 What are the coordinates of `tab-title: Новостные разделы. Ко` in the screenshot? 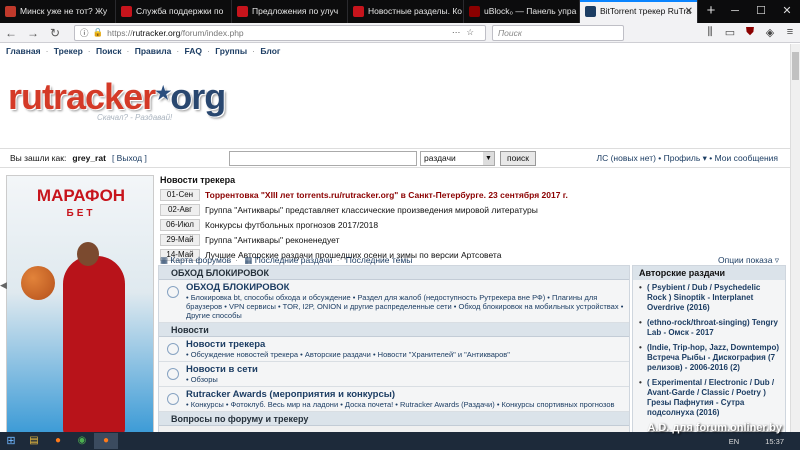 It's located at (415, 11).